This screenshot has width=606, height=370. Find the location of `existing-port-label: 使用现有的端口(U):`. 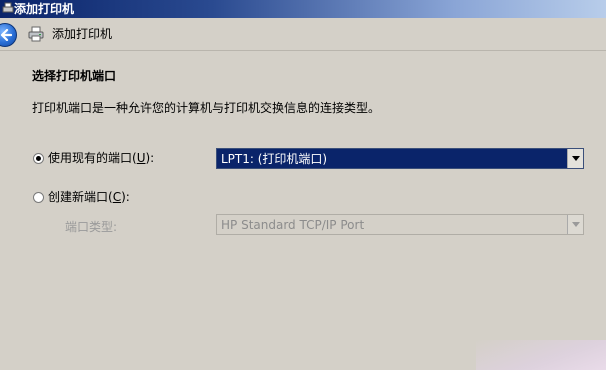

existing-port-label: 使用现有的端口(U): is located at coordinates (101, 158).